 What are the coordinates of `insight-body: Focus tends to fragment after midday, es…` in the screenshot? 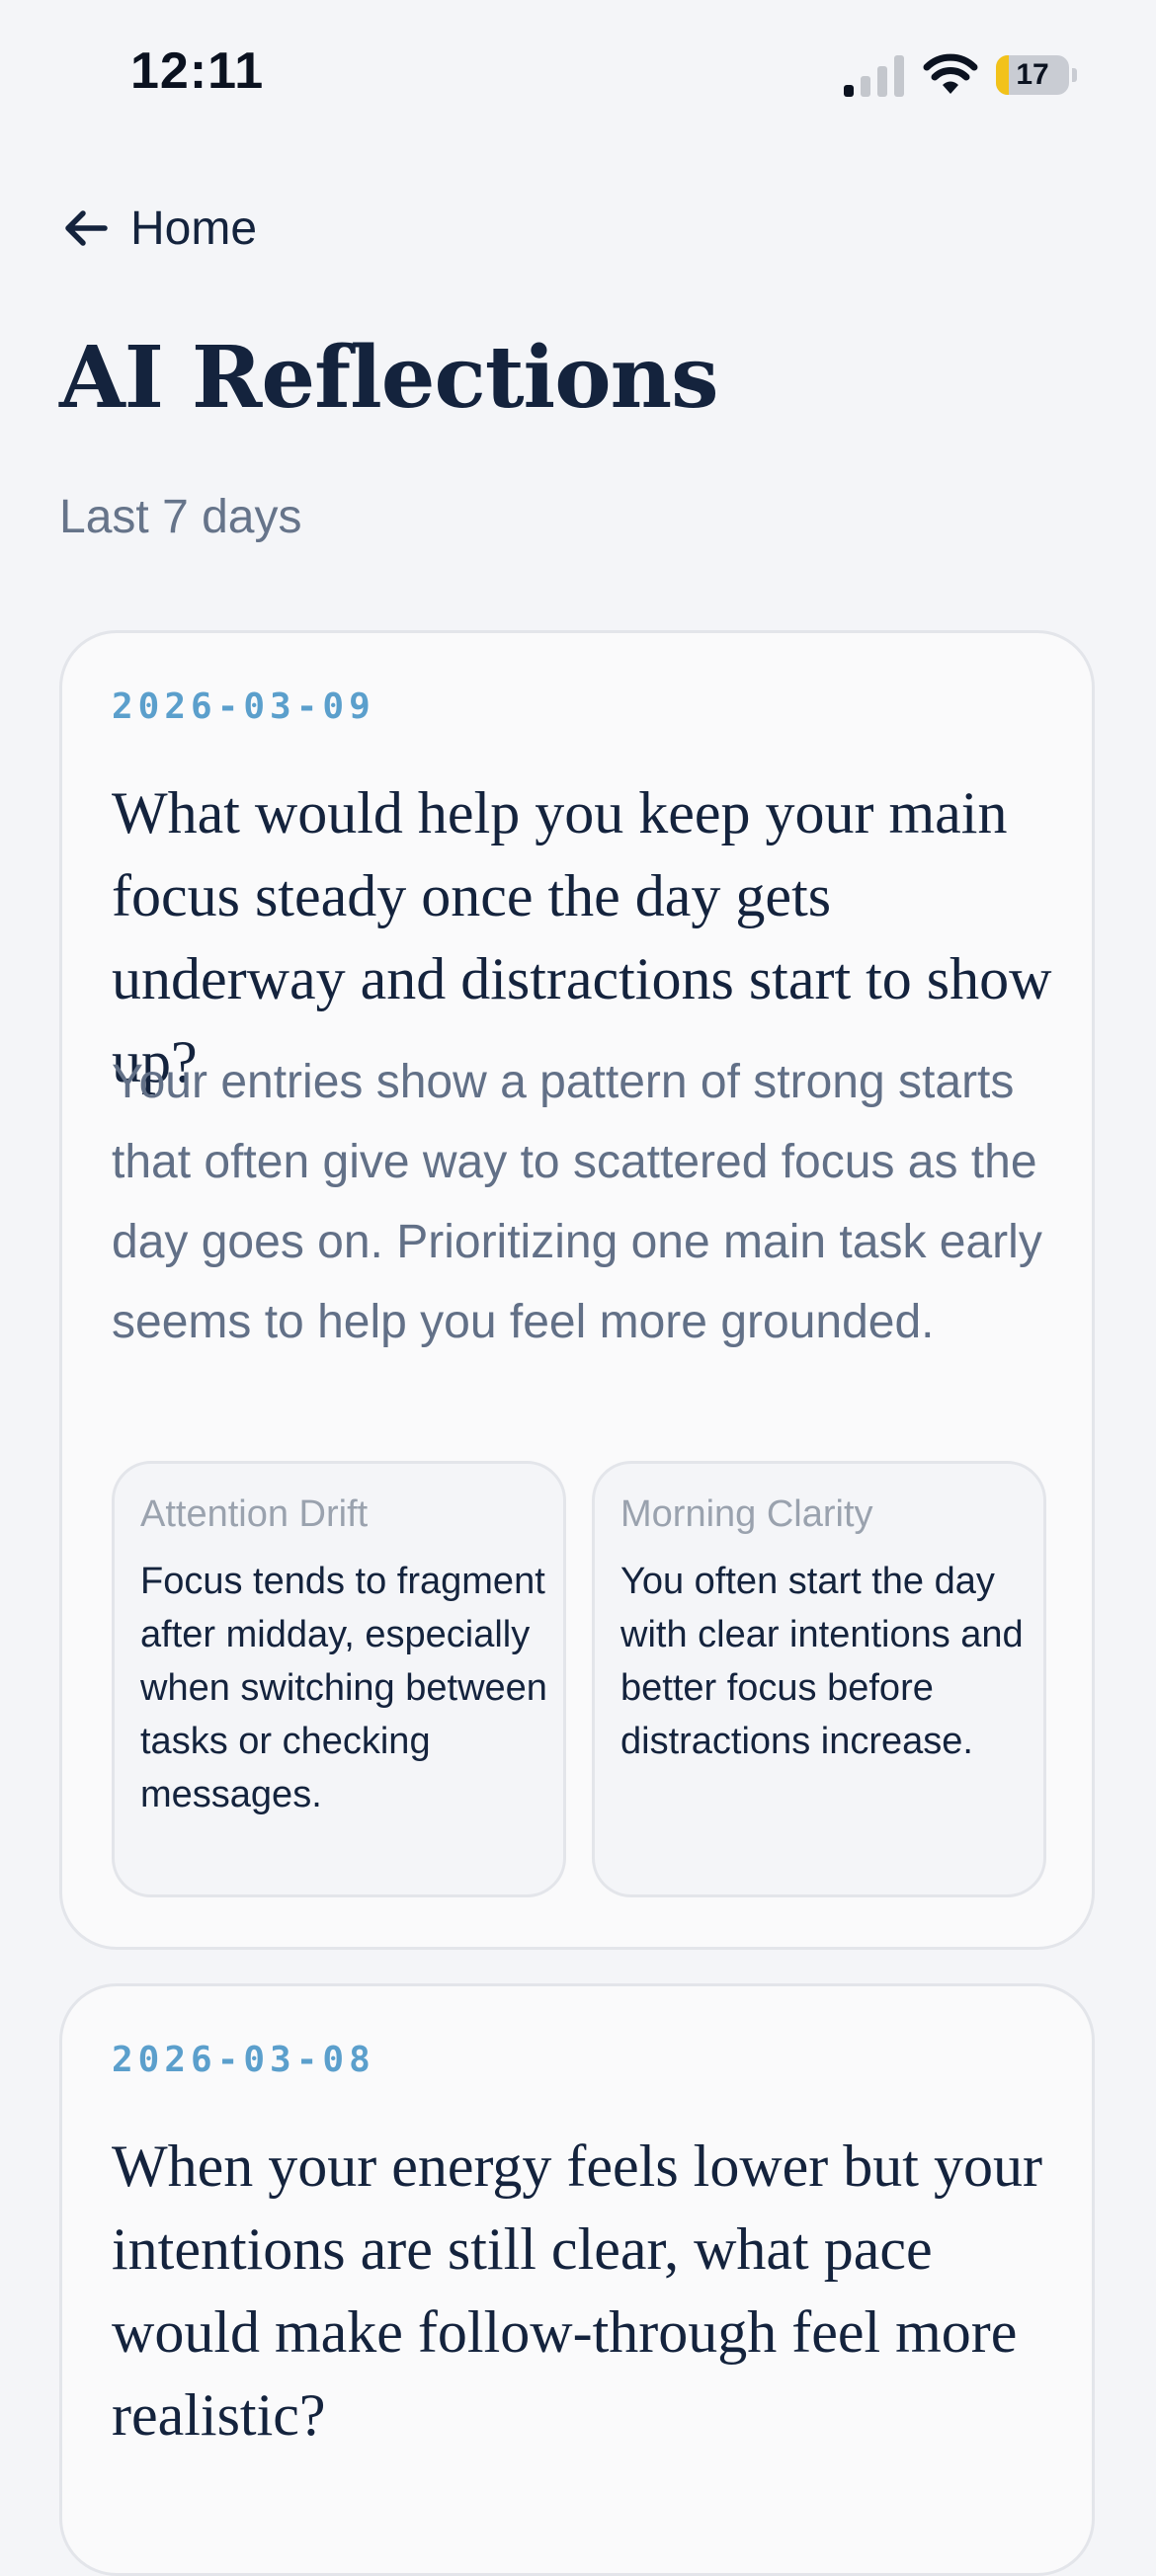 It's located at (344, 1688).